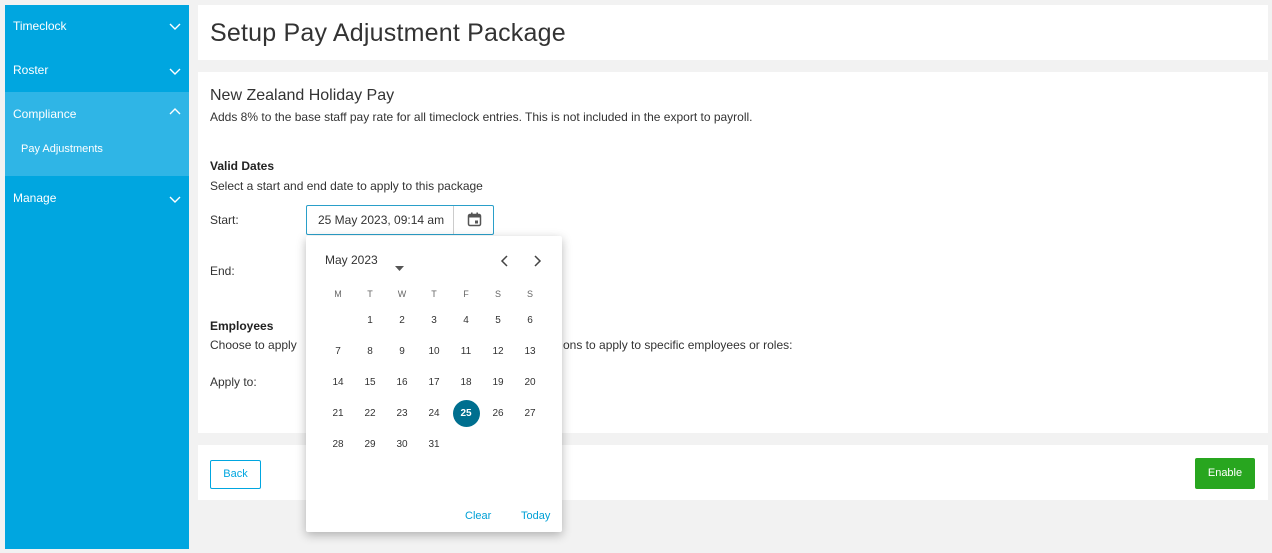 The height and width of the screenshot is (553, 1272). What do you see at coordinates (434, 351) in the screenshot?
I see `calendar-day-label: 10` at bounding box center [434, 351].